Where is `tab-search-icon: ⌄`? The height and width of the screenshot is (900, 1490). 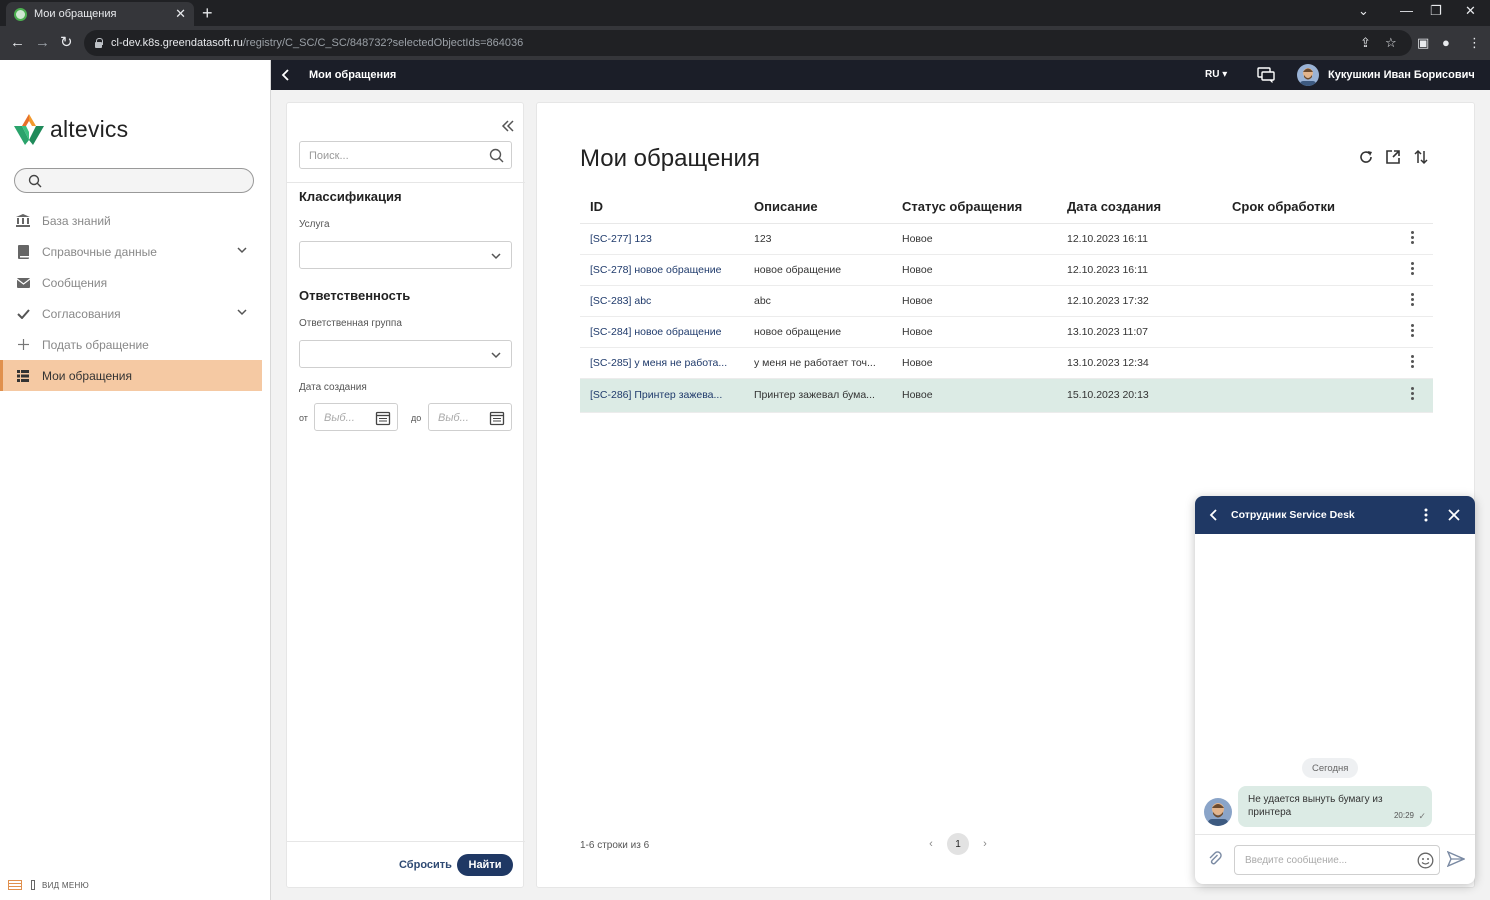
tab-search-icon: ⌄ is located at coordinates (1363, 11).